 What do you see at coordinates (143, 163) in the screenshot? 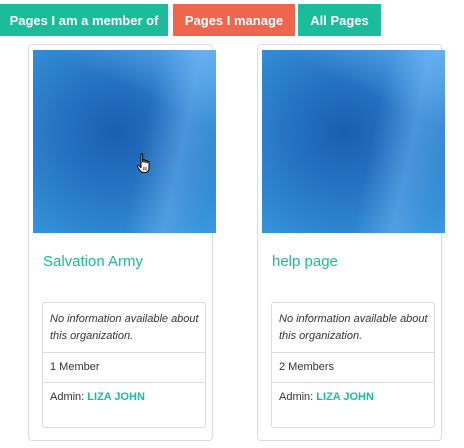
I see `hand-pointer-icon` at bounding box center [143, 163].